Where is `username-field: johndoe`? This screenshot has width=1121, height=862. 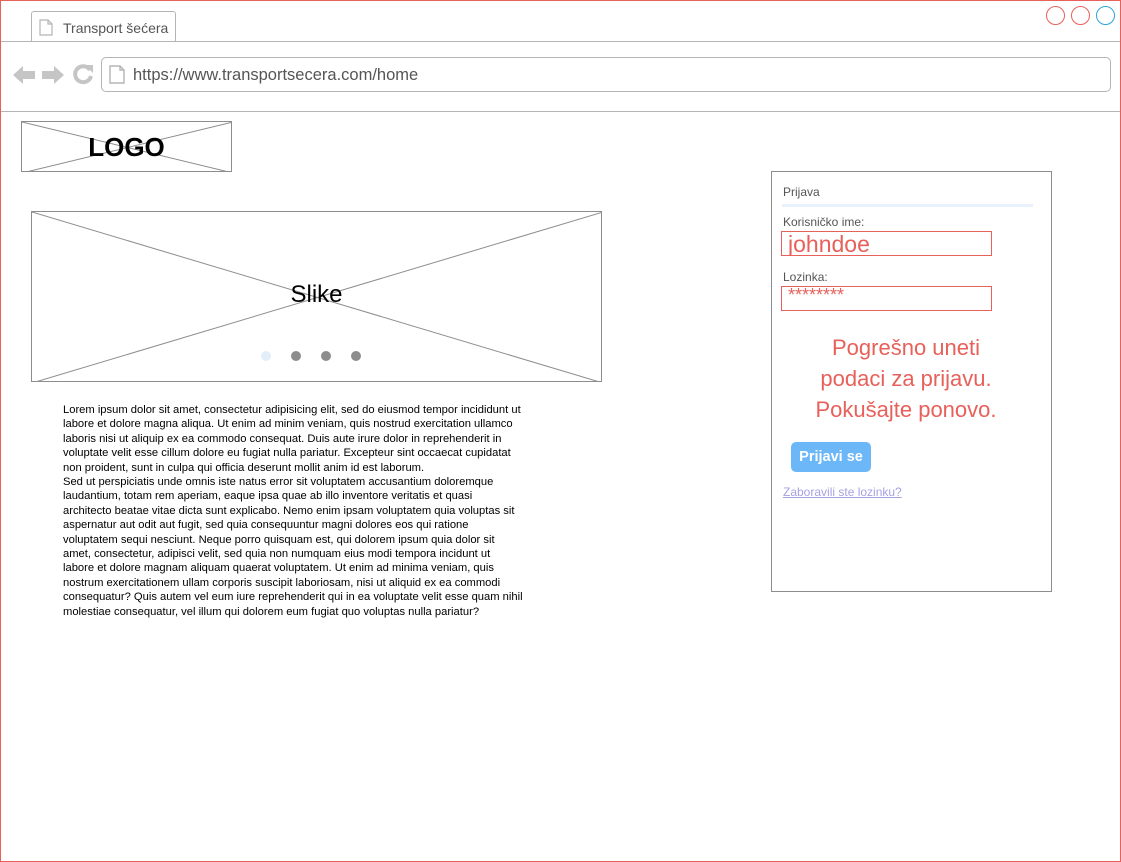 username-field: johndoe is located at coordinates (886, 243).